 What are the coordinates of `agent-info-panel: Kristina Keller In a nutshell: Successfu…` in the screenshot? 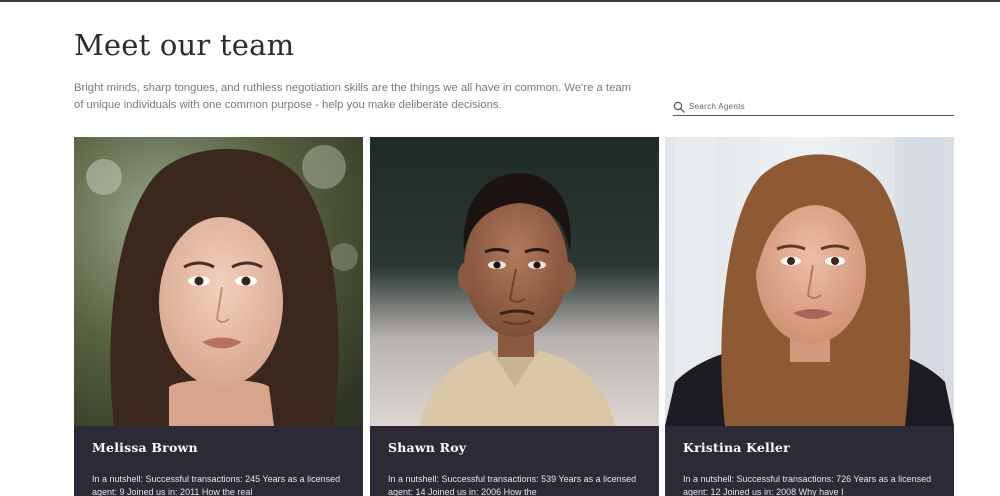 It's located at (809, 461).